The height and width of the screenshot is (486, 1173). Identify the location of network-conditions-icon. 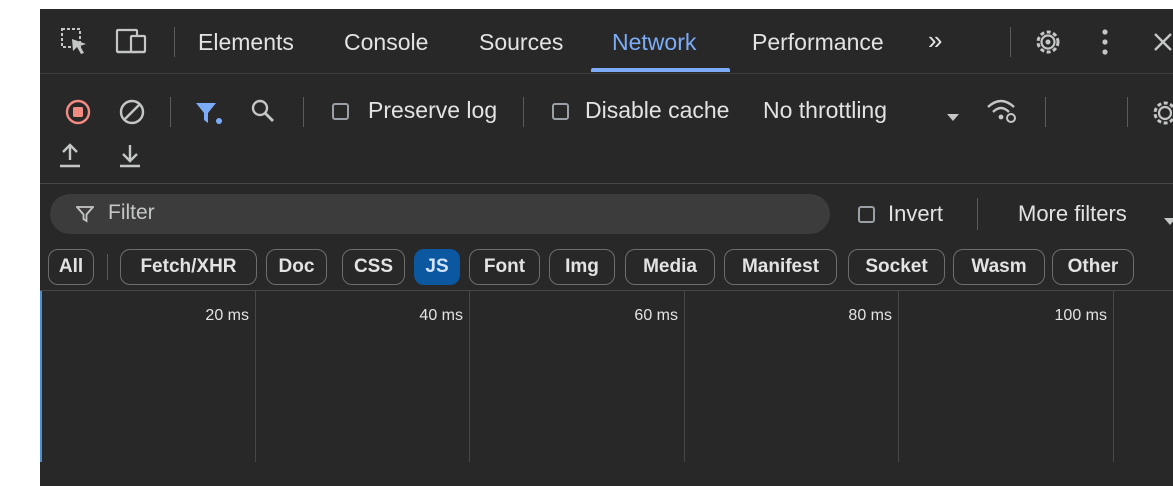
(1002, 113).